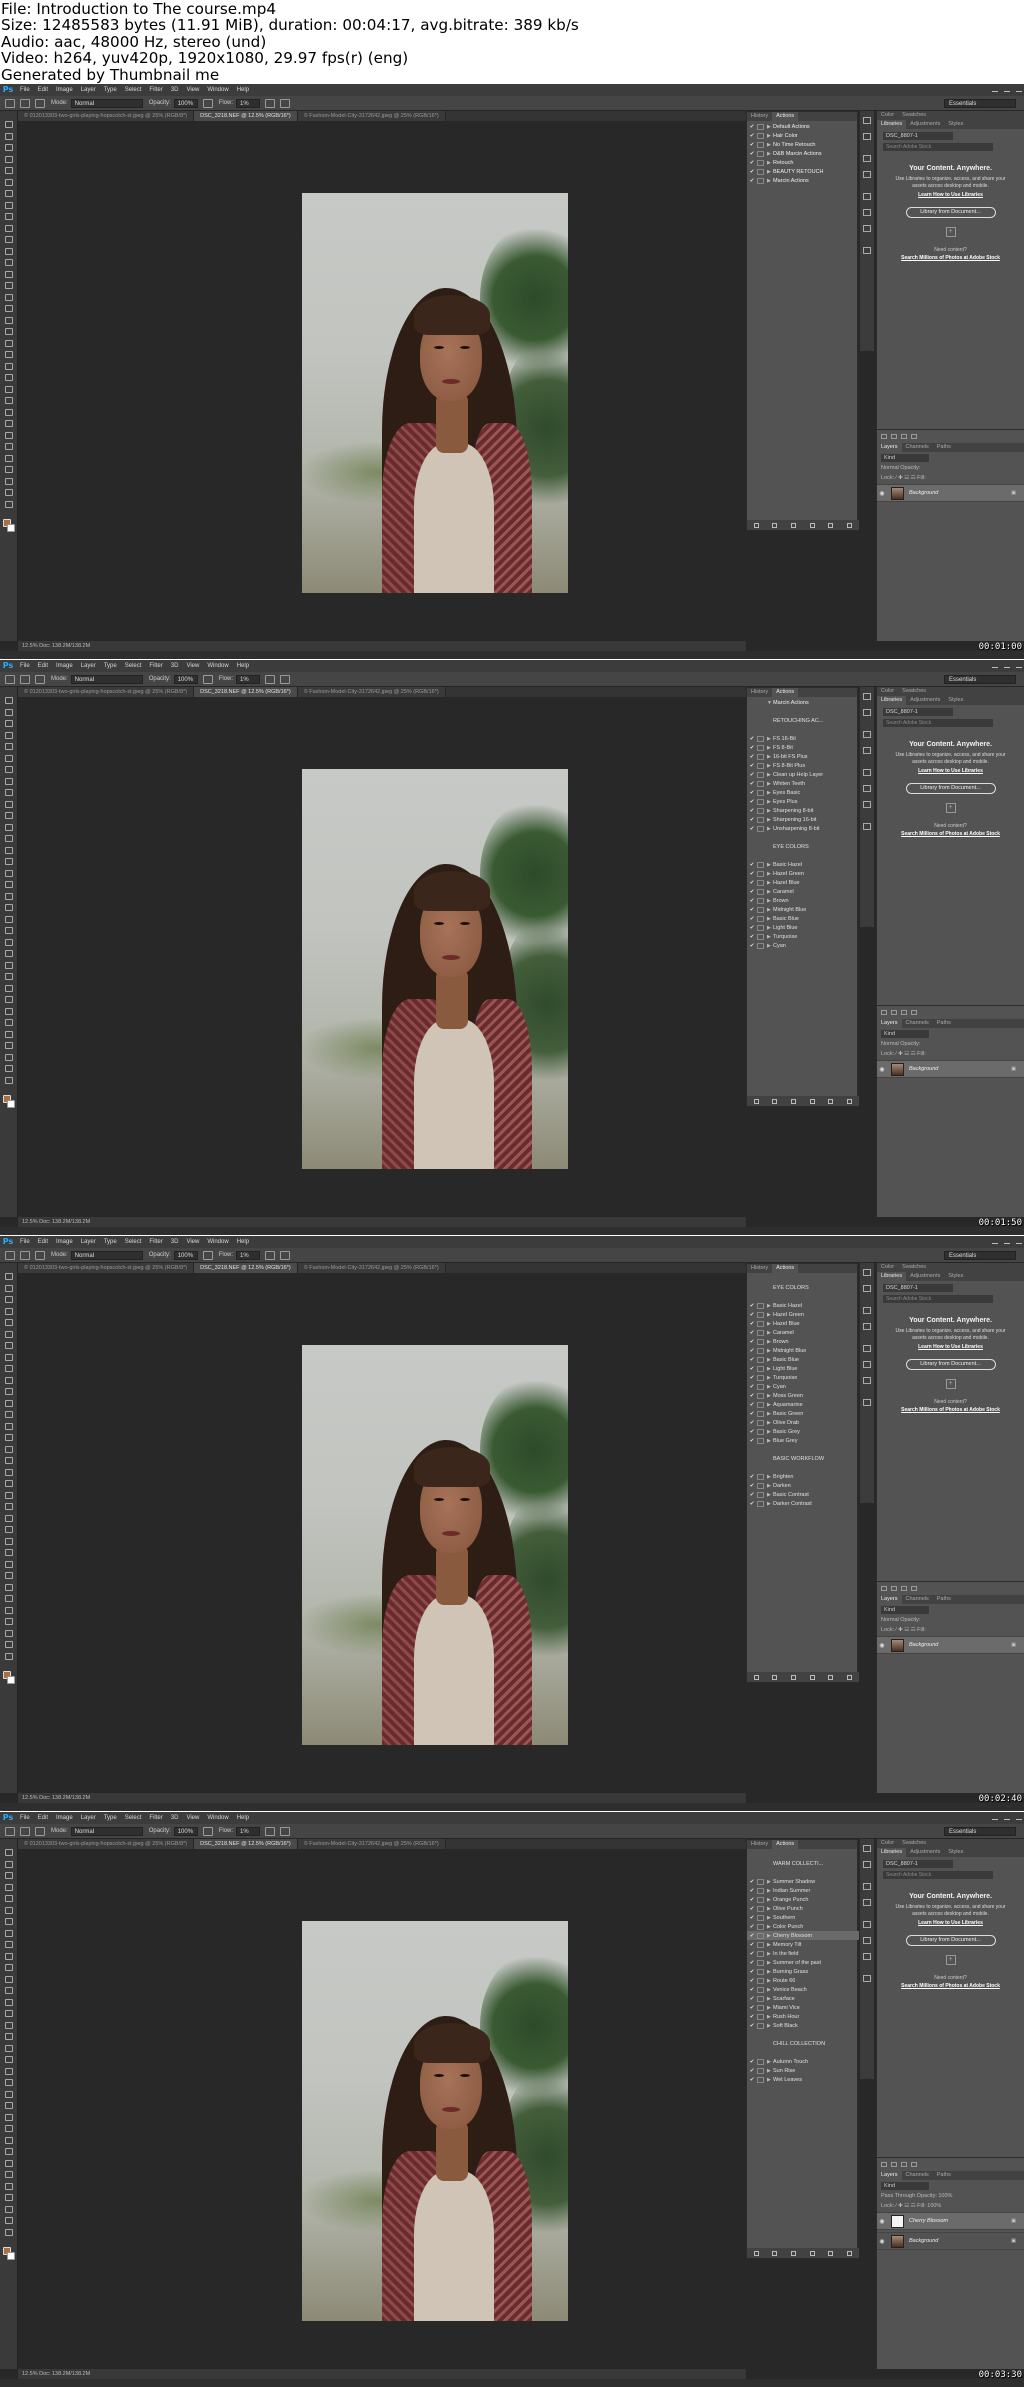  What do you see at coordinates (867, 788) in the screenshot?
I see `character-icon` at bounding box center [867, 788].